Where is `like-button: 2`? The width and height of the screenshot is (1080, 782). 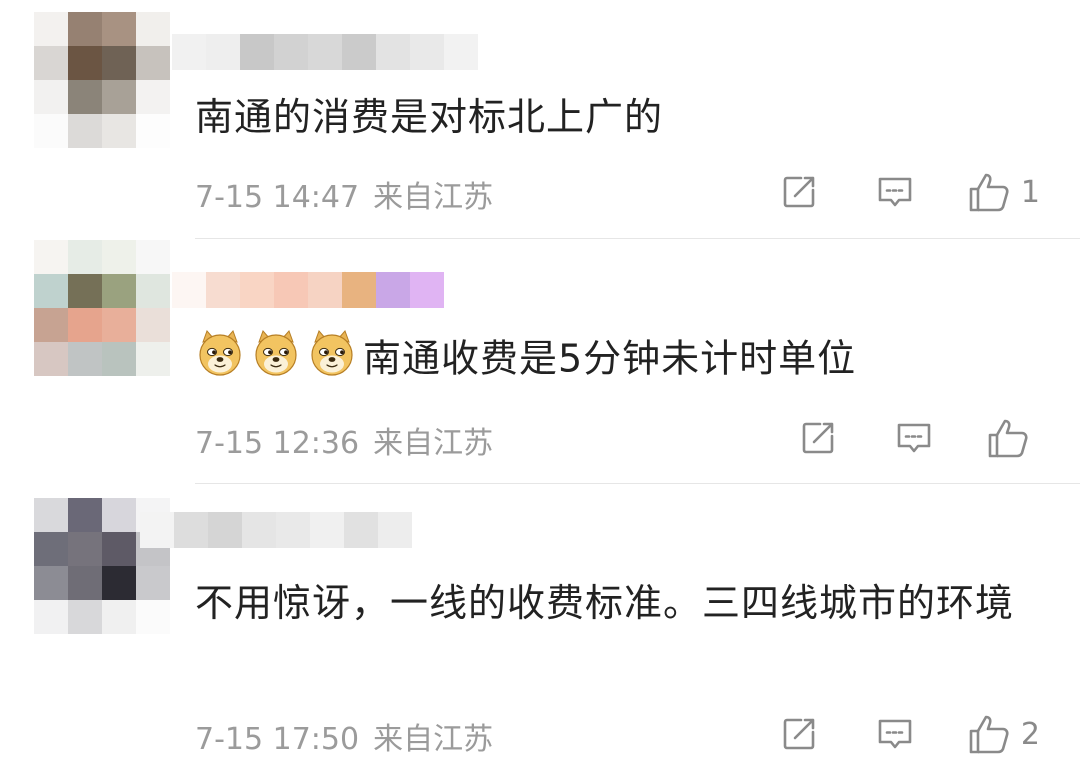 like-button: 2 is located at coordinates (1003, 734).